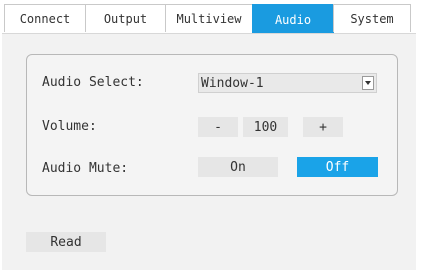 The image size is (434, 272). Describe the element at coordinates (293, 19) in the screenshot. I see `tab-audio: Audio` at that location.